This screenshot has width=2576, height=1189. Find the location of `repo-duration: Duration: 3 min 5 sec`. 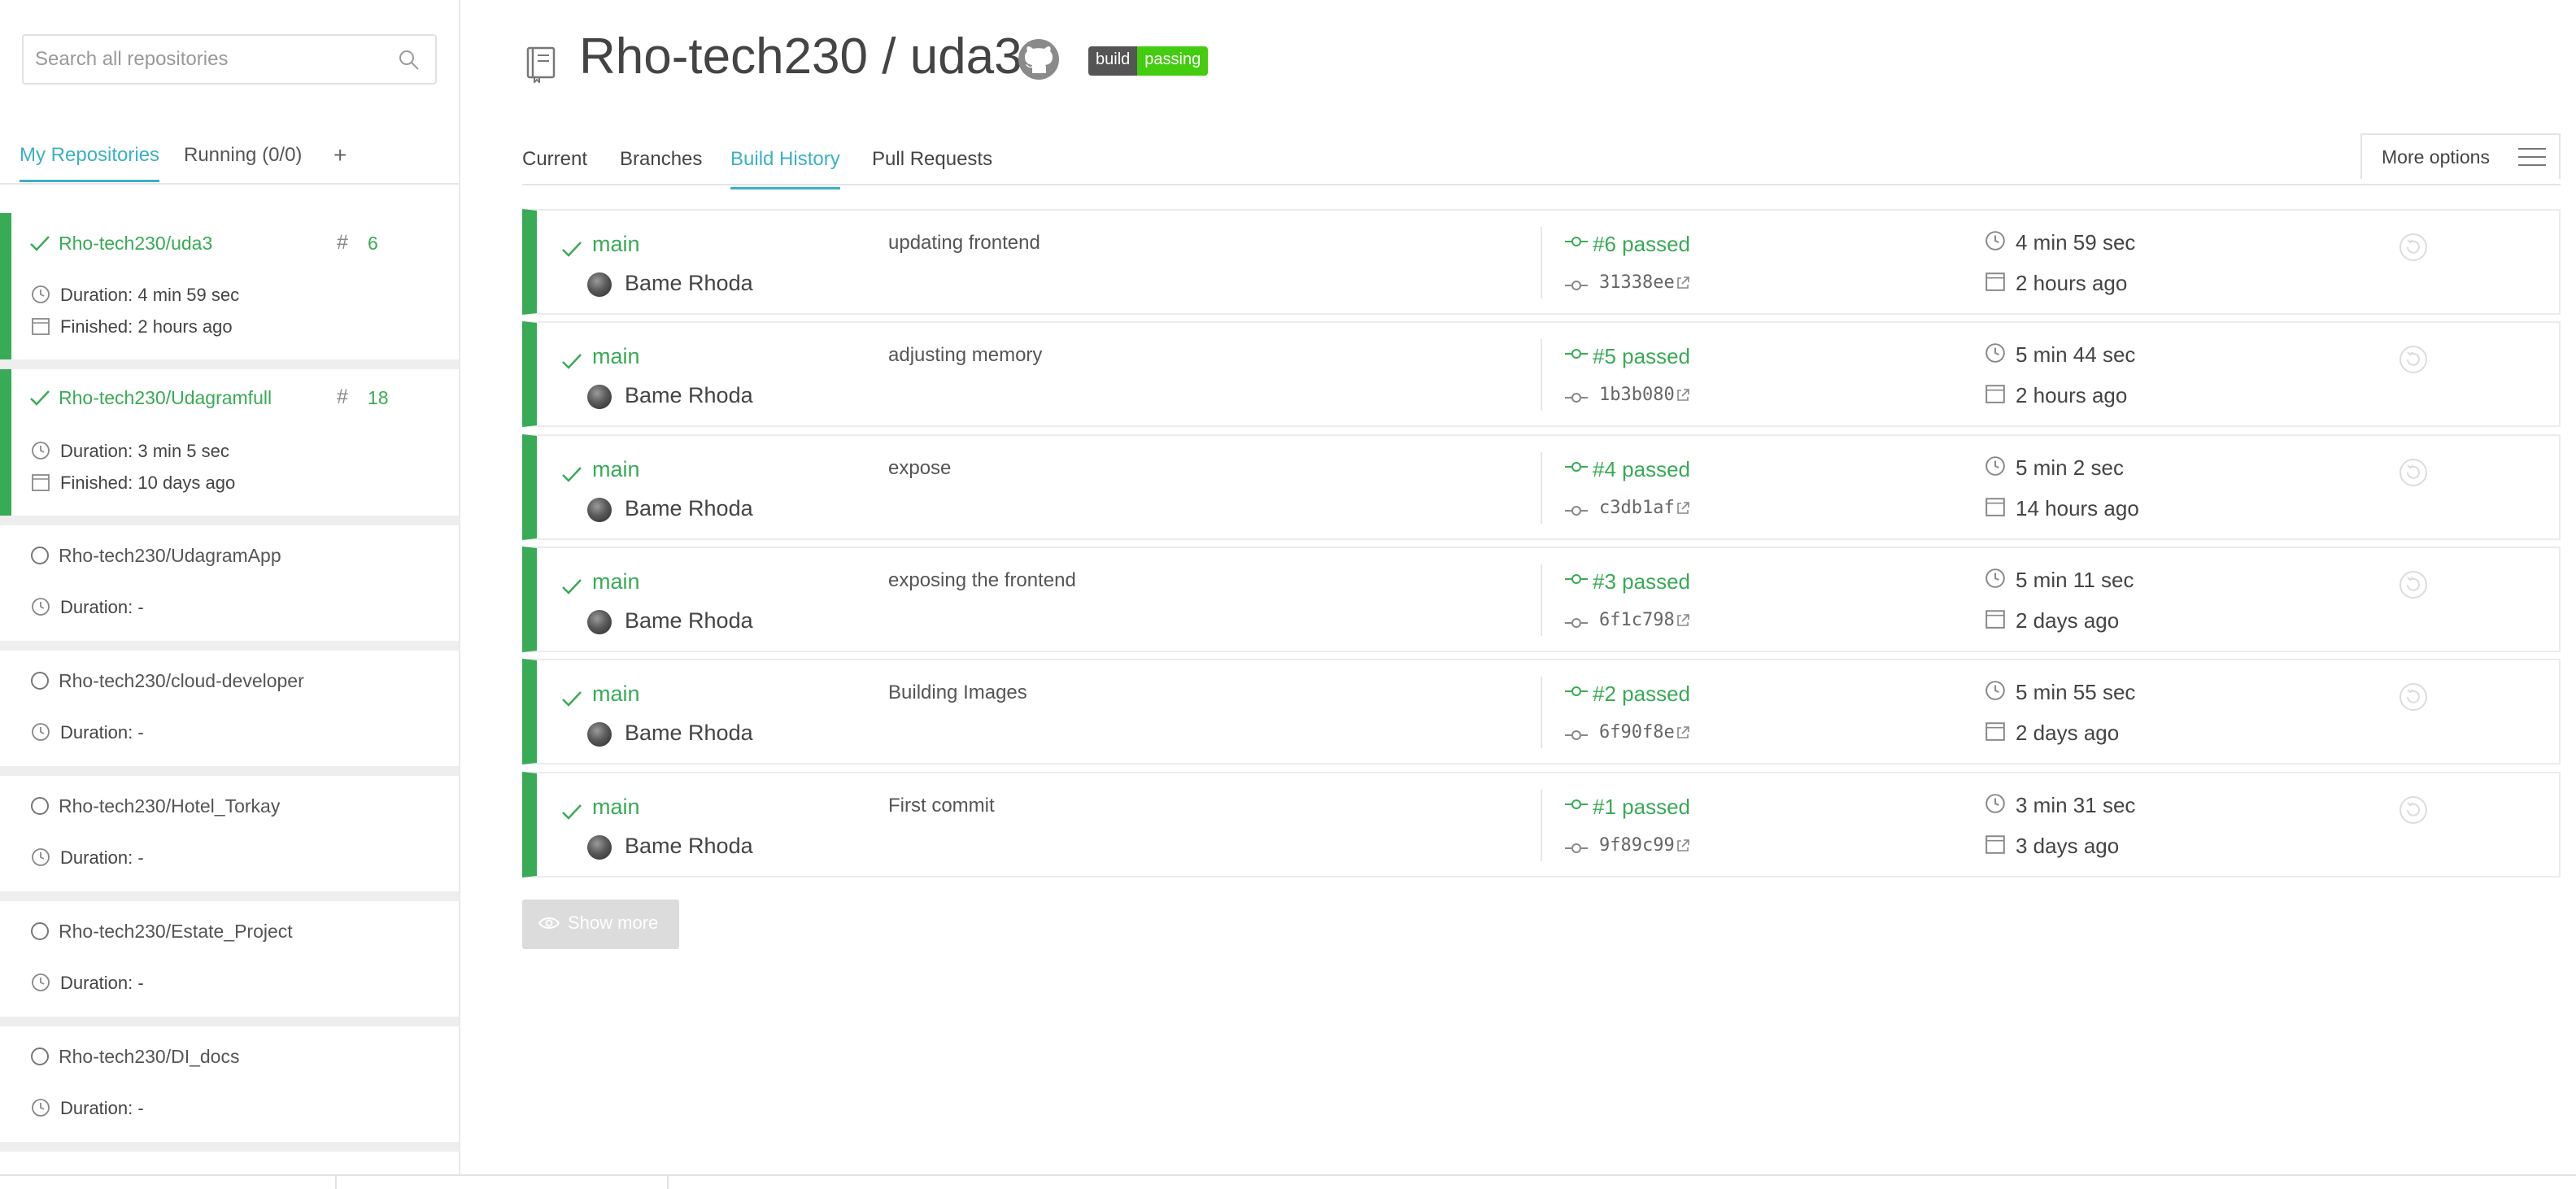

repo-duration: Duration: 3 min 5 sec is located at coordinates (144, 451).